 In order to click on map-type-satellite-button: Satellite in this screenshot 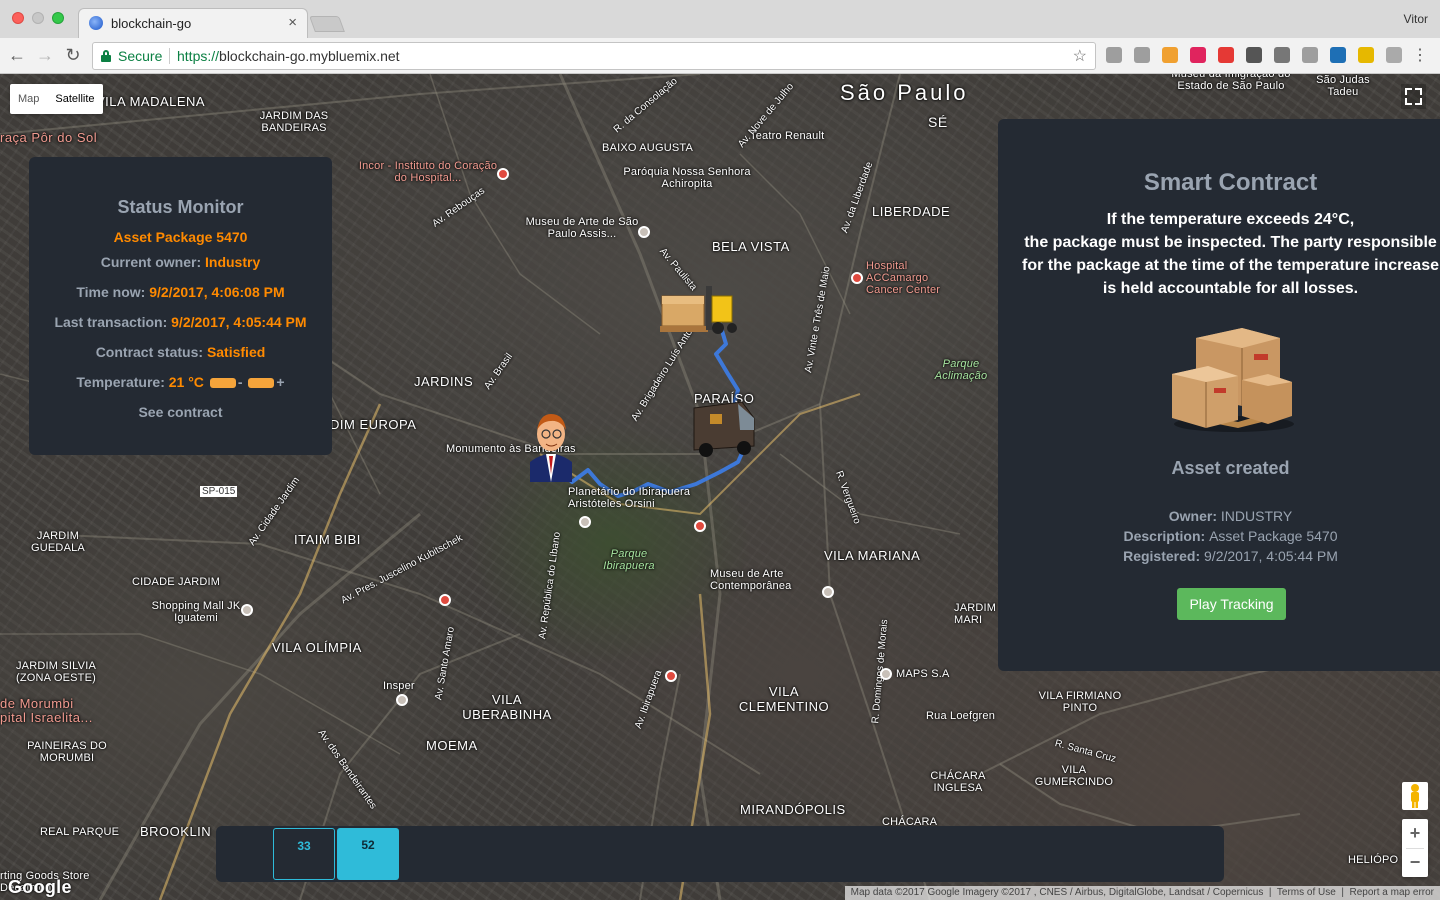, I will do `click(74, 99)`.